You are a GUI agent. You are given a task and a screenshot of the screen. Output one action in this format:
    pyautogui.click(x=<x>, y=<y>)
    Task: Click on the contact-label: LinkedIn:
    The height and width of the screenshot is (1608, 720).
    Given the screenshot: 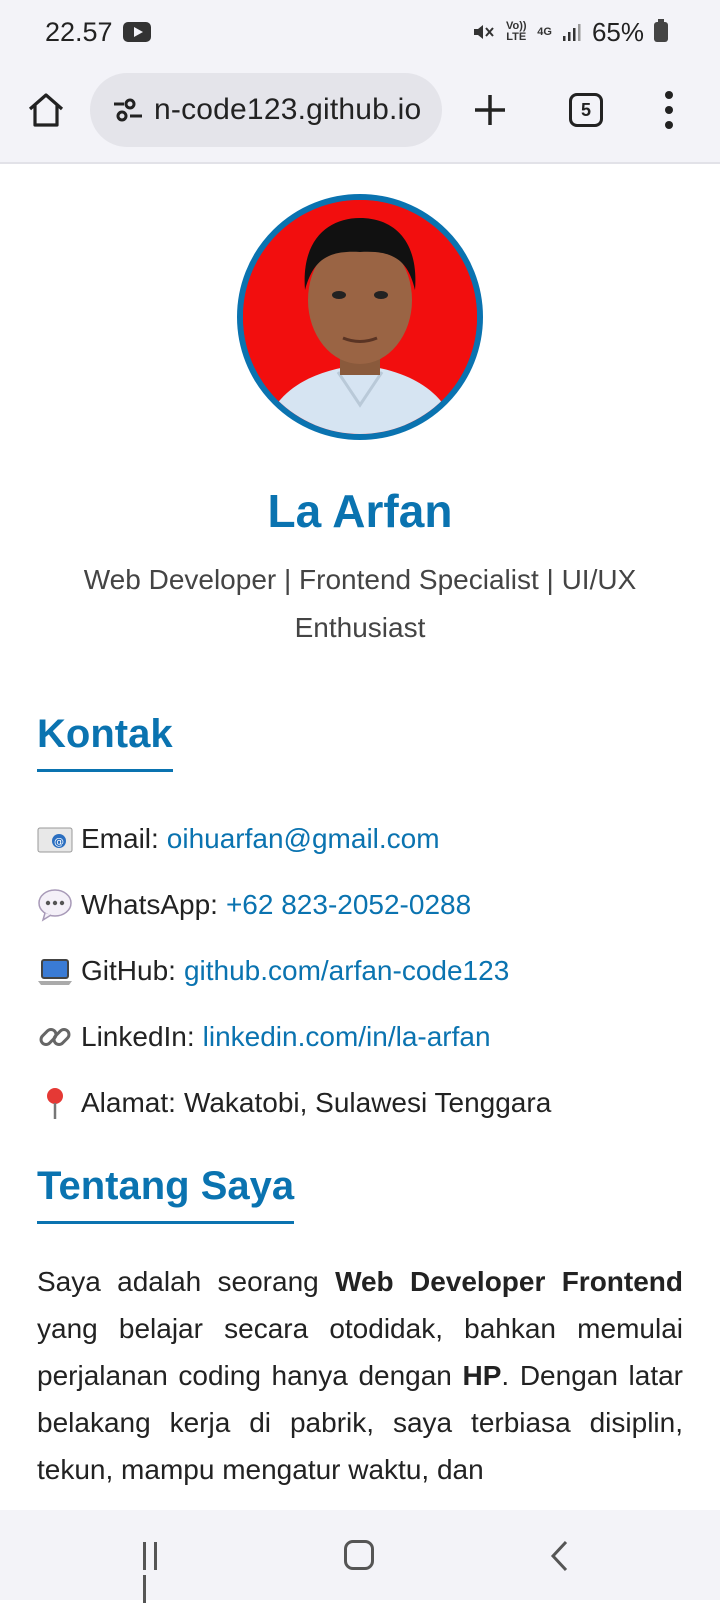 What is the action you would take?
    pyautogui.click(x=138, y=1036)
    